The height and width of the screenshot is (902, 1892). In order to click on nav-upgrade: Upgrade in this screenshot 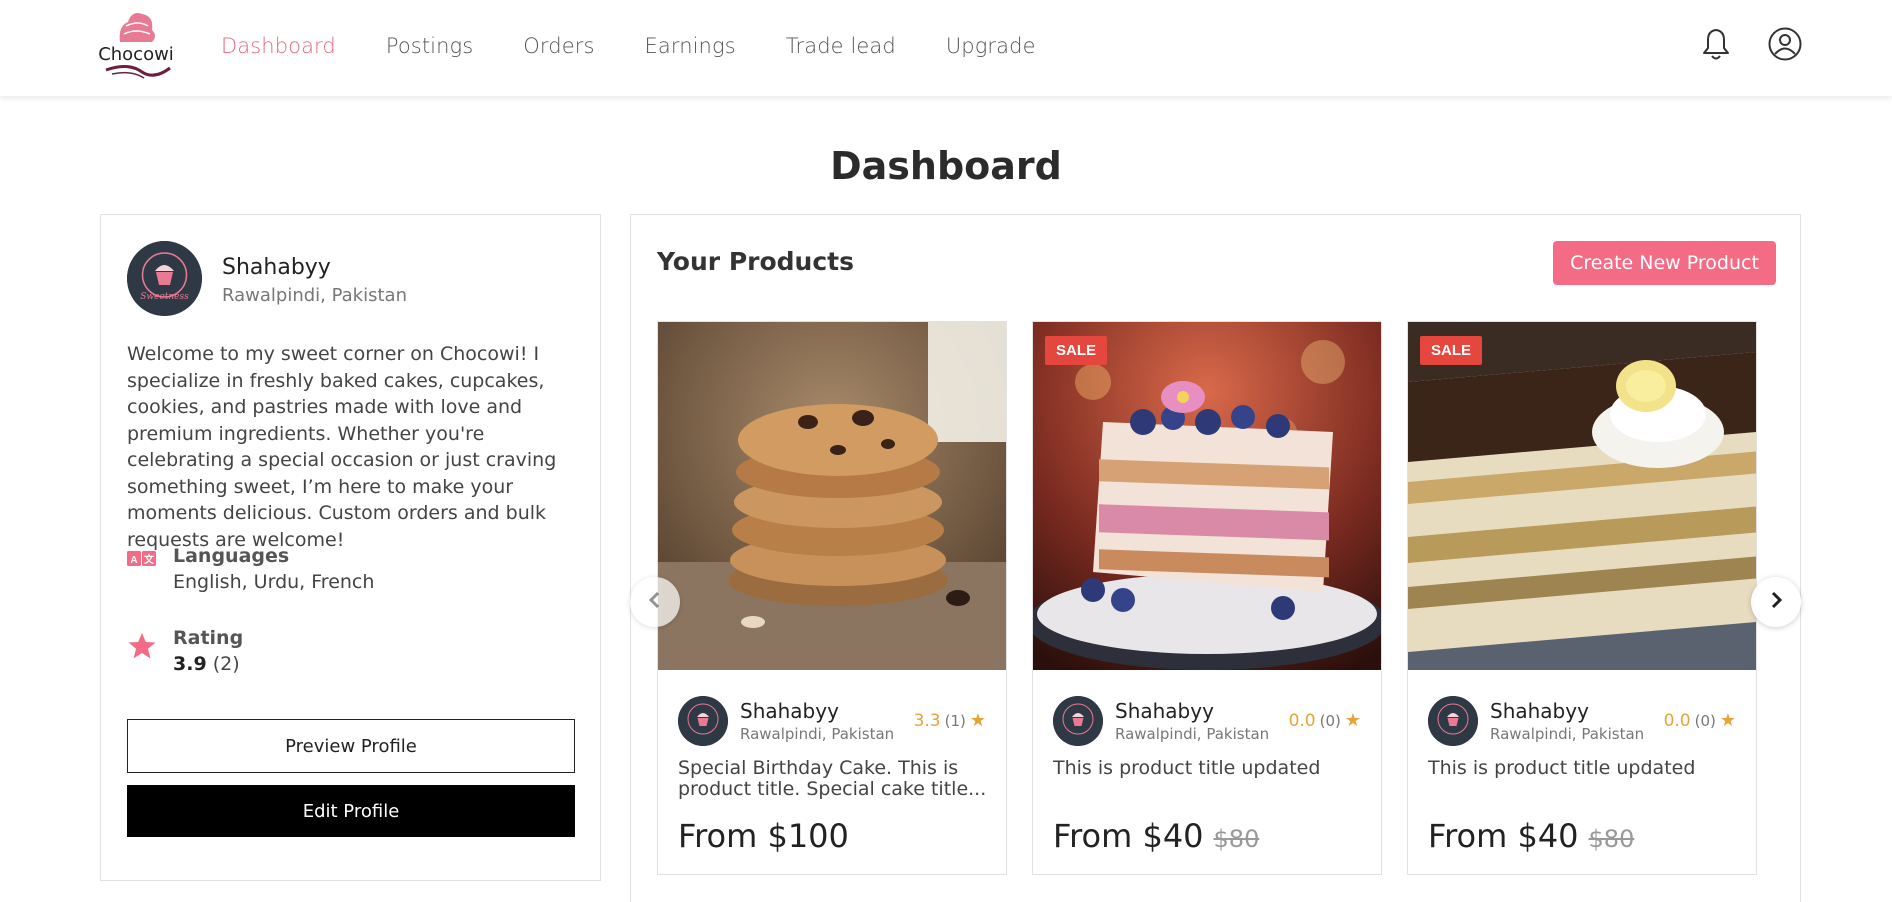, I will do `click(991, 46)`.